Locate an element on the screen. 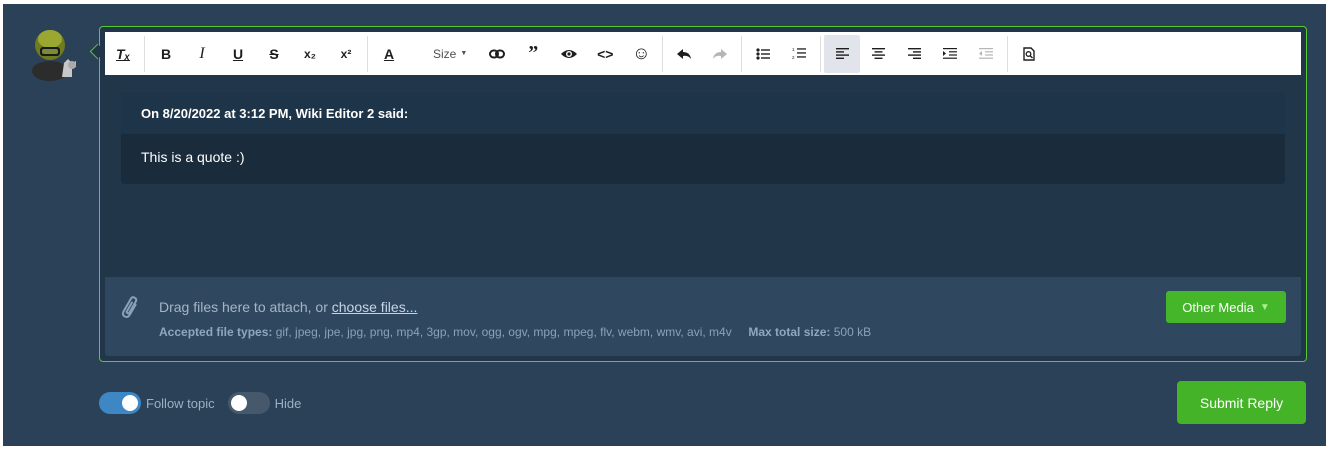 This screenshot has width=1330, height=450. chevron-down-icon: ▼ is located at coordinates (1264, 307).